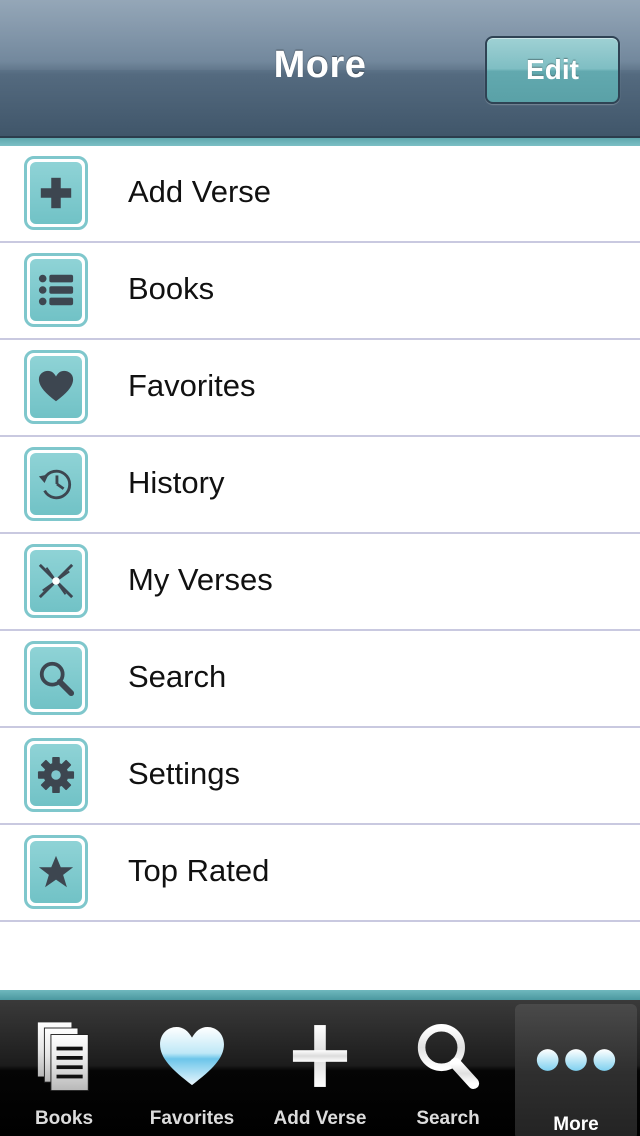  I want to click on tab-add-verse: Add Verse, so click(320, 1068).